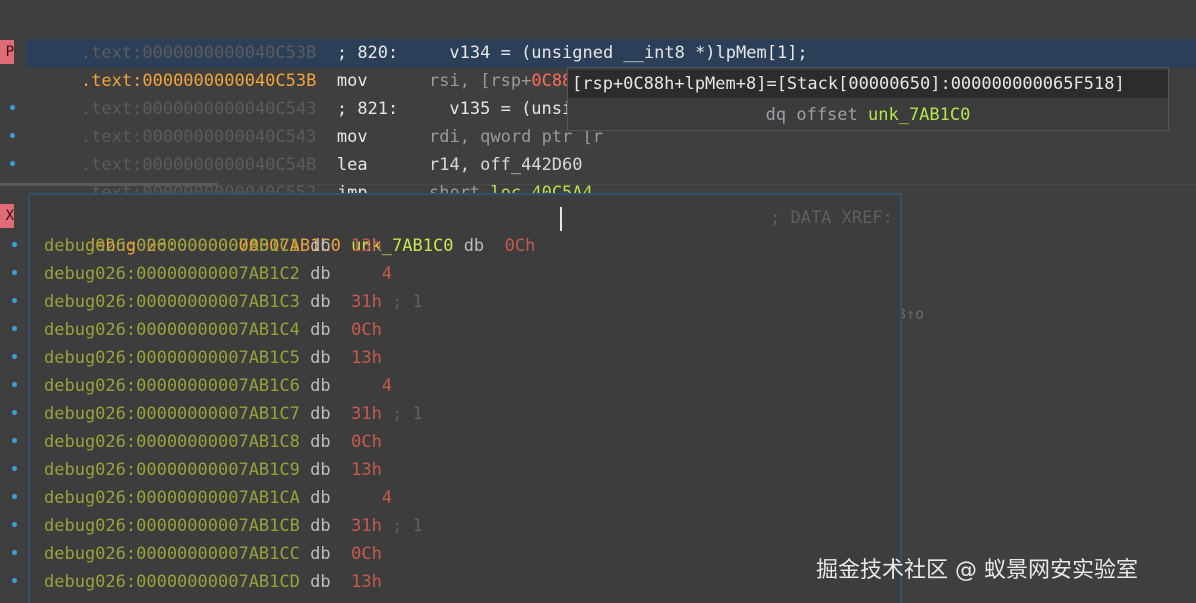 This screenshot has height=603, width=1196. What do you see at coordinates (977, 570) in the screenshot?
I see `watermark-text: 掘金技术社区 @ 蚁景网安实验室` at bounding box center [977, 570].